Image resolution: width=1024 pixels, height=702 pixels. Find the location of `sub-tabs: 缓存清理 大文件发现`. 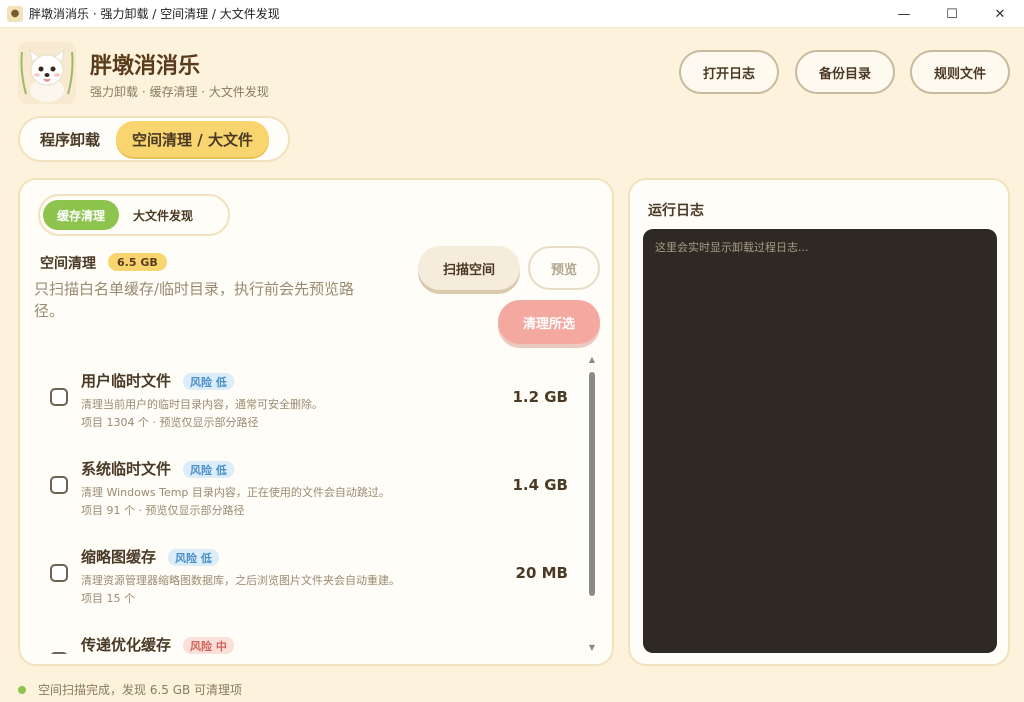

sub-tabs: 缓存清理 大文件发现 is located at coordinates (134, 215).